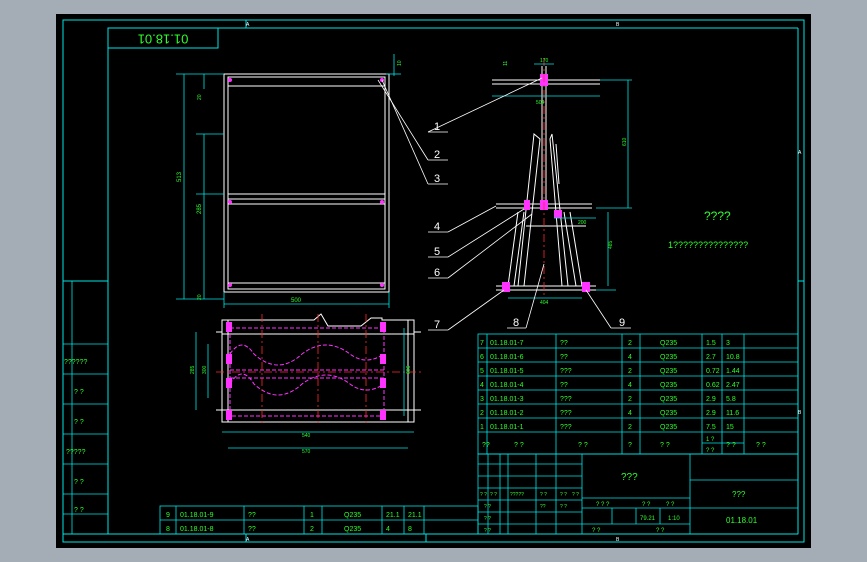 The height and width of the screenshot is (562, 867). What do you see at coordinates (711, 413) in the screenshot?
I see `bom-cell-w1: 2.9` at bounding box center [711, 413].